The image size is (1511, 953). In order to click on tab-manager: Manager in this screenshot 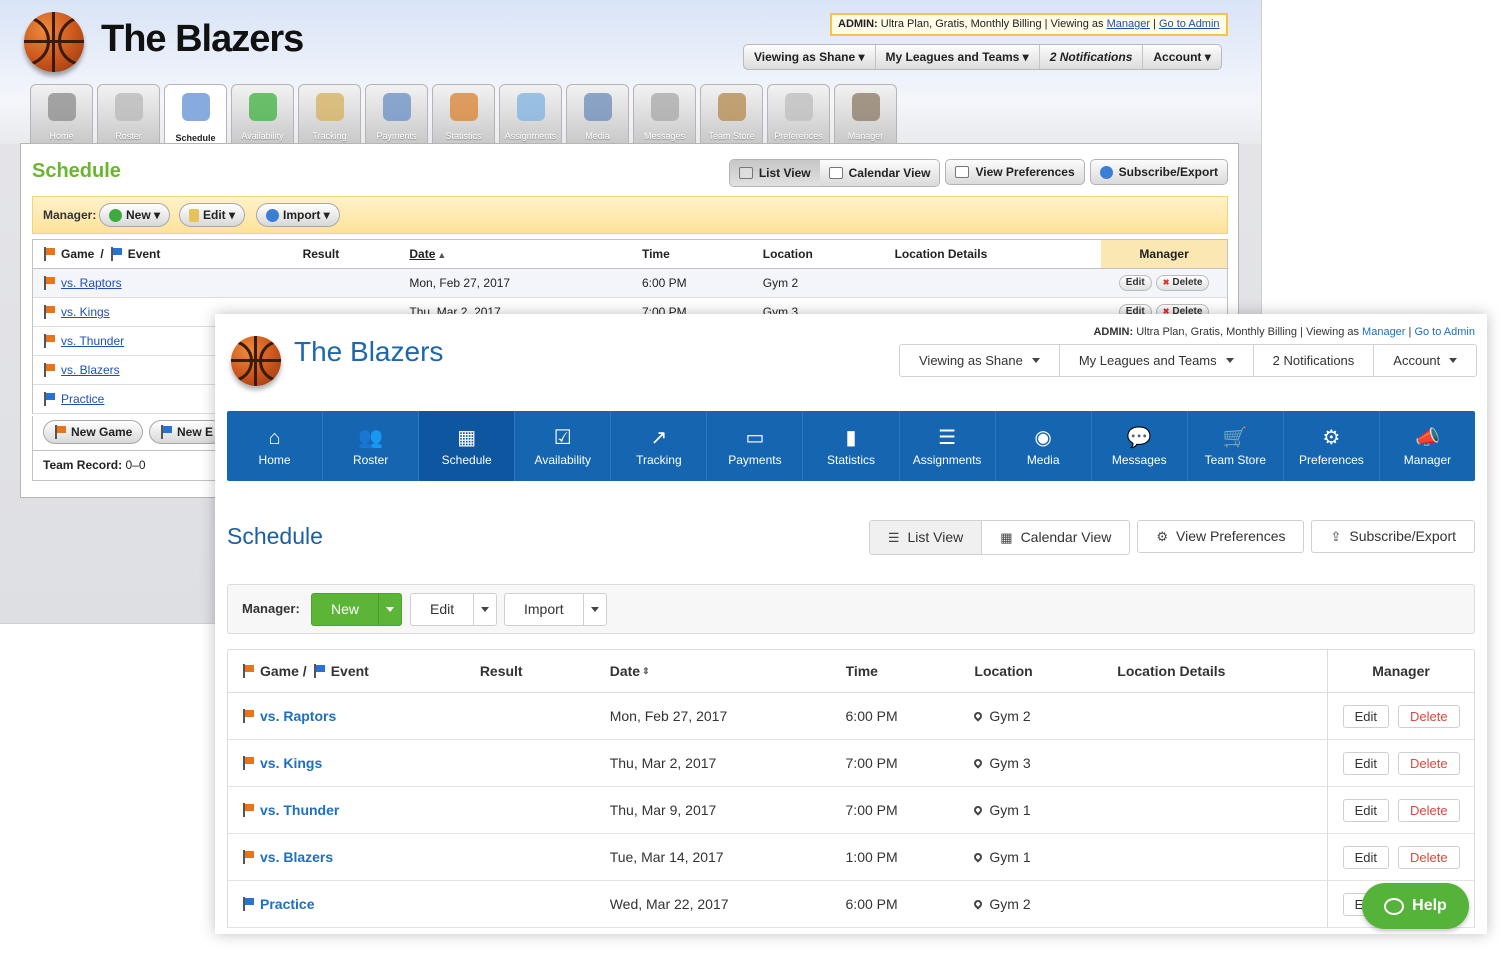, I will do `click(865, 113)`.